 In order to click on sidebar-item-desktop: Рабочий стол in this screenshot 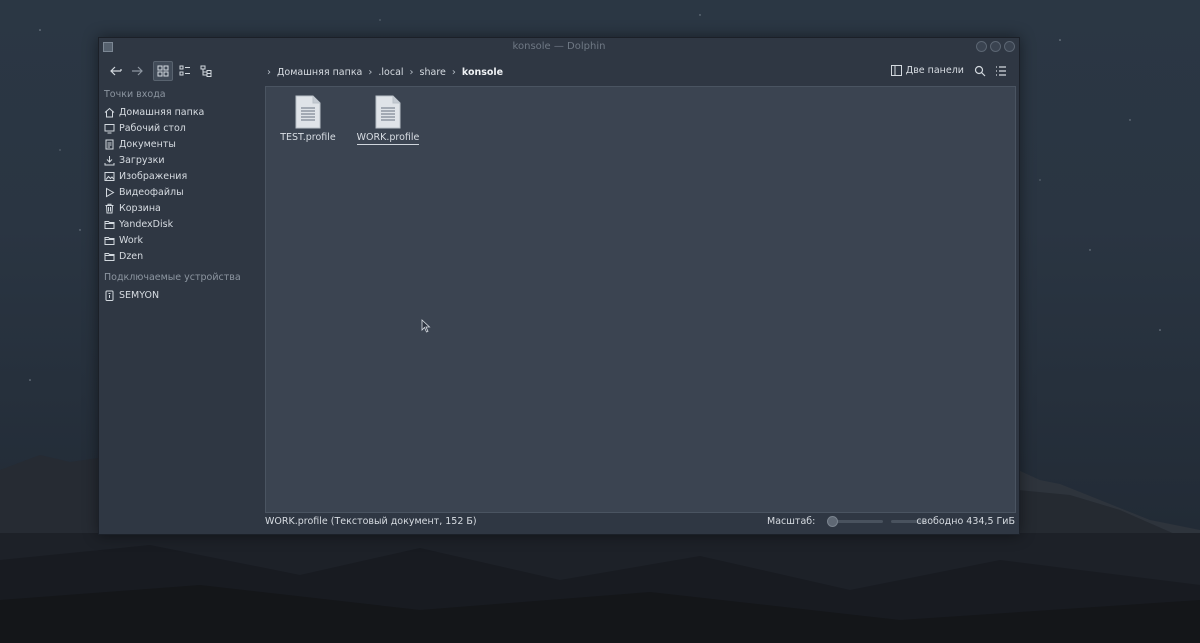, I will do `click(145, 128)`.